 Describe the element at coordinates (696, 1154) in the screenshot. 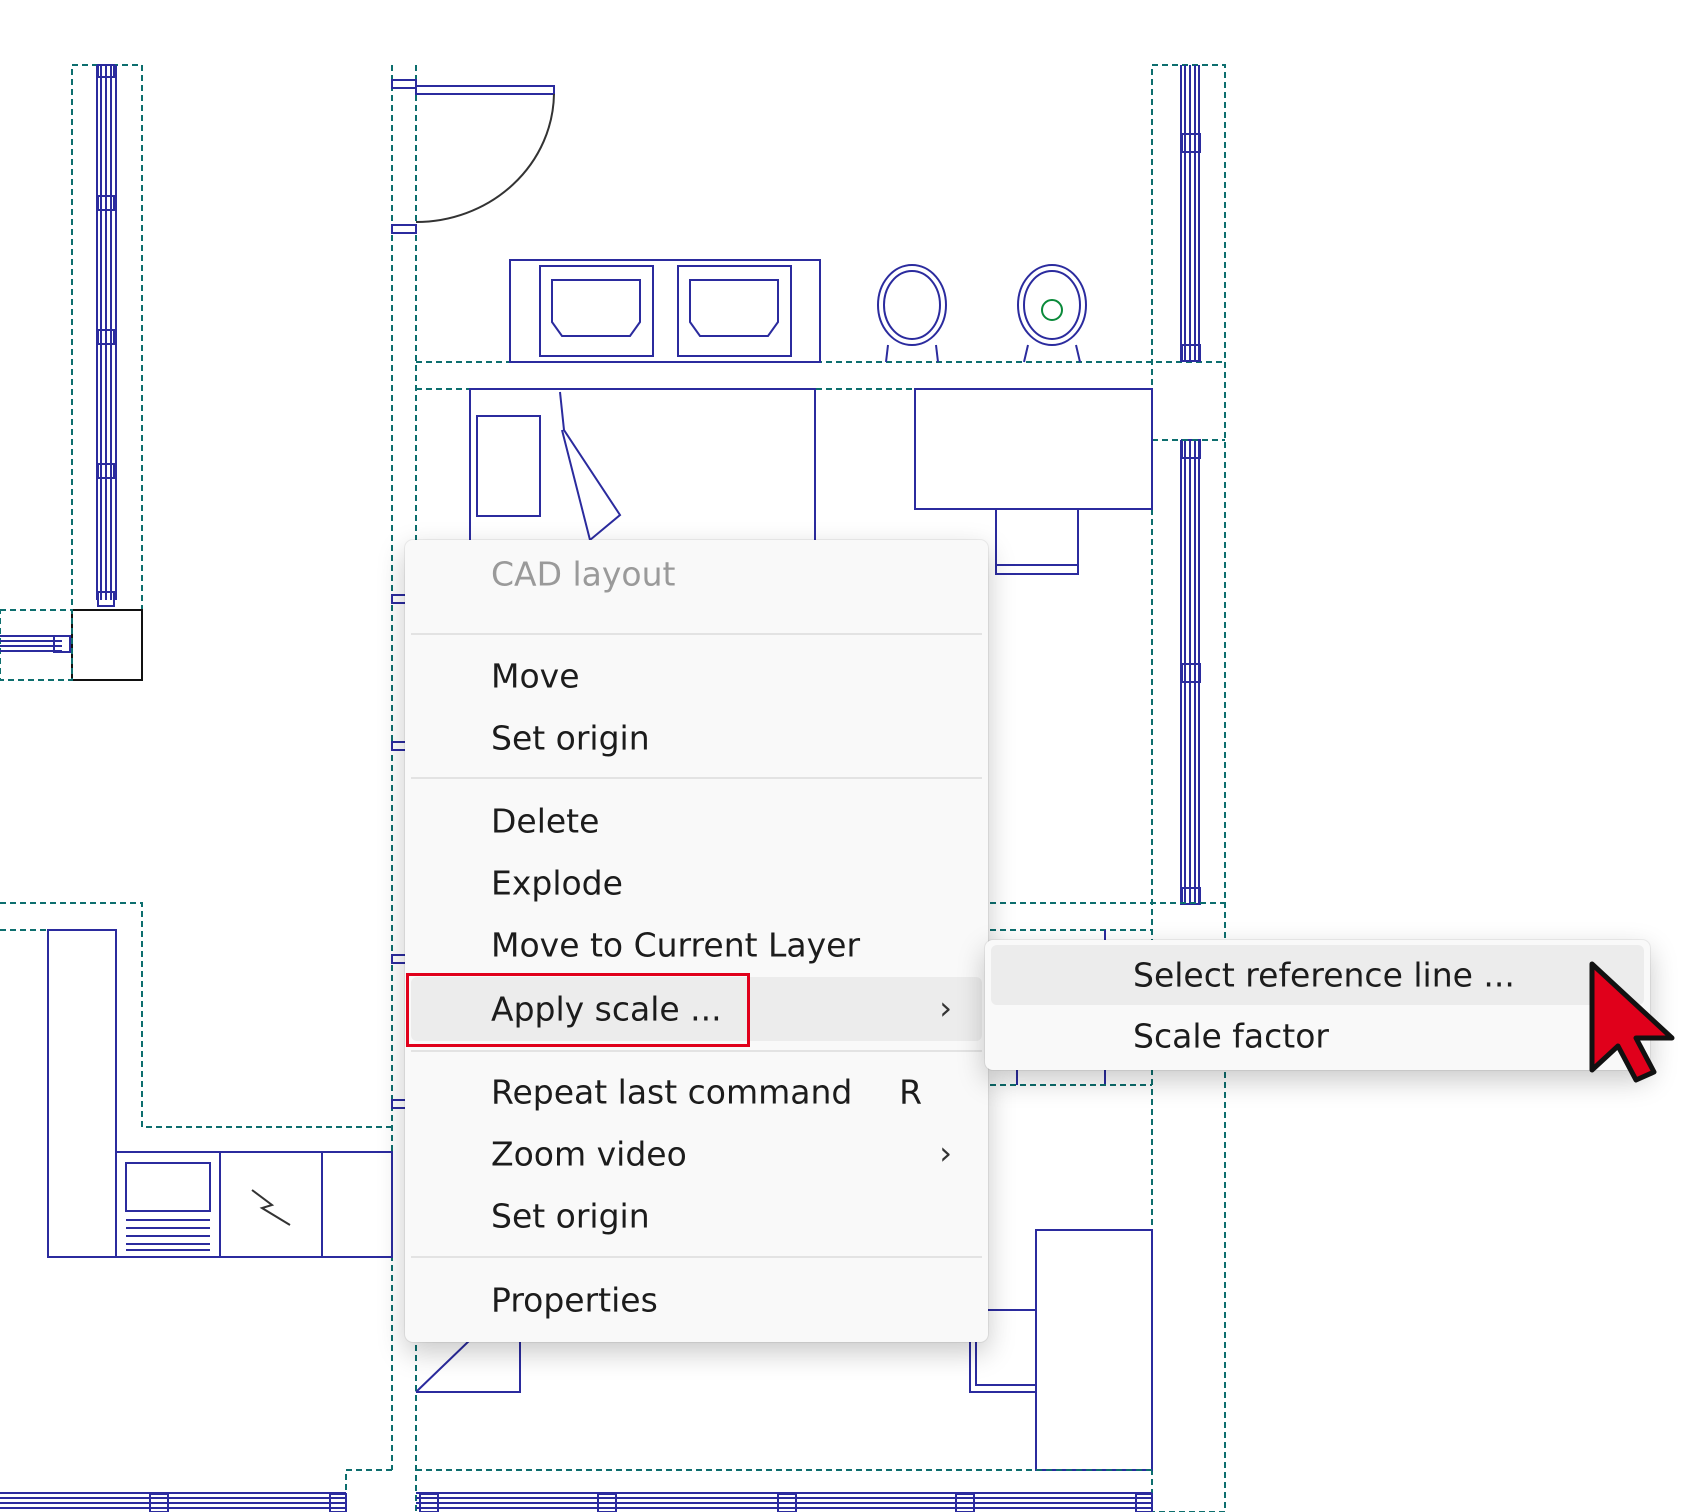

I see `menu-item-zoom-video: Zoom video ›` at that location.